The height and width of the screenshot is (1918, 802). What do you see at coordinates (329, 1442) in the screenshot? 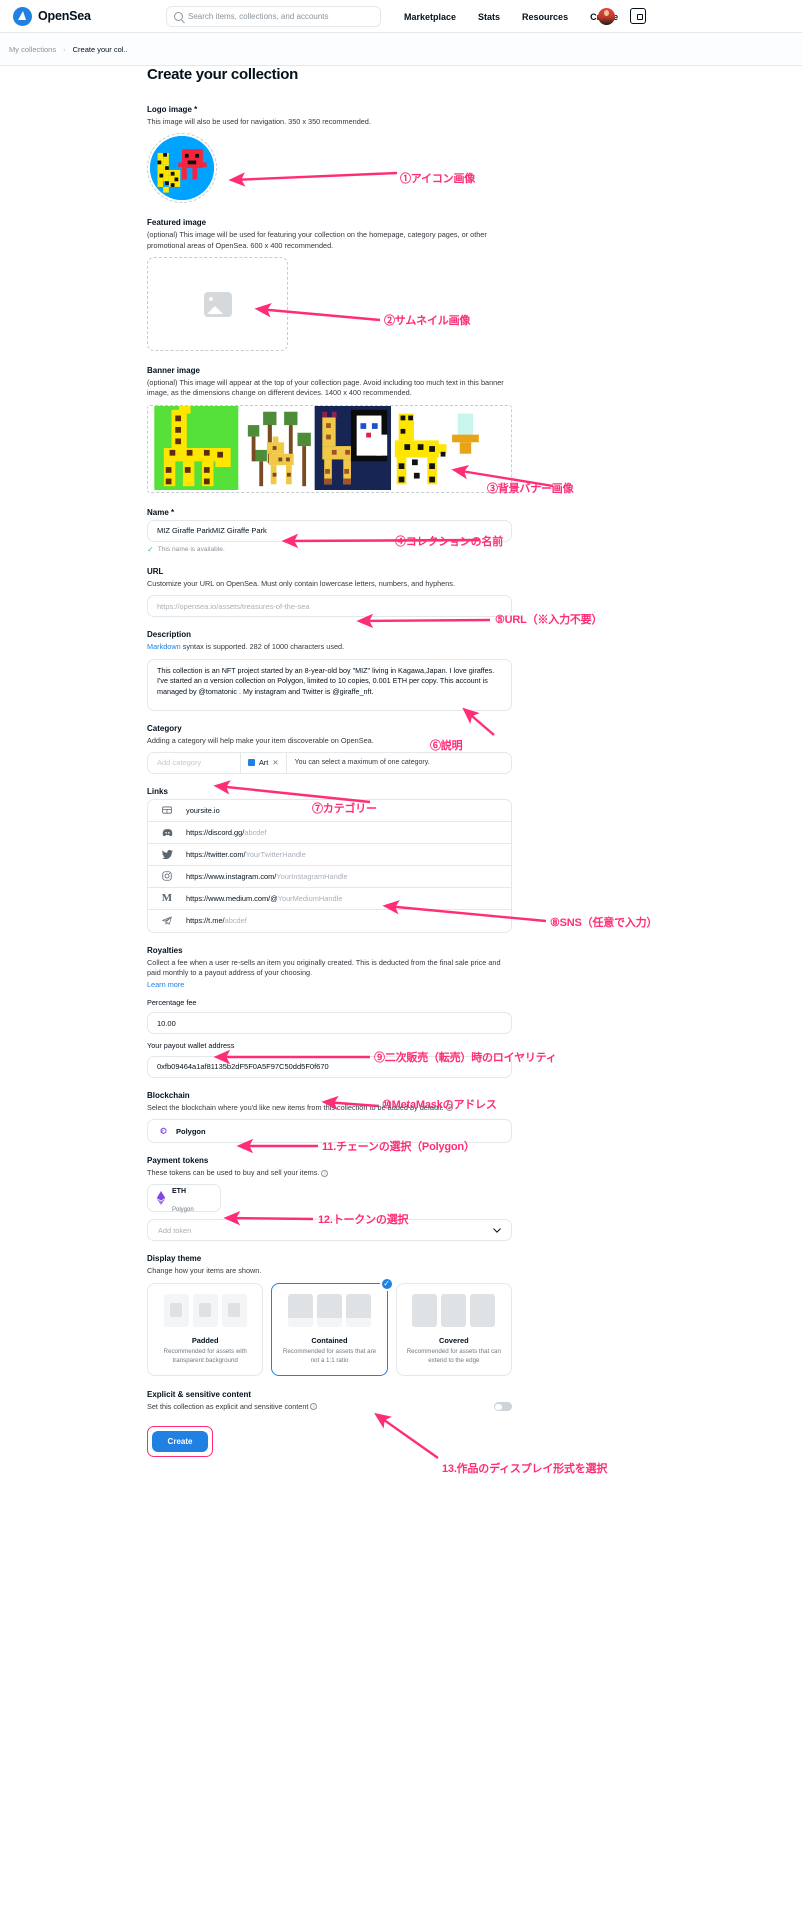
I see `create-button-area: Create` at bounding box center [329, 1442].